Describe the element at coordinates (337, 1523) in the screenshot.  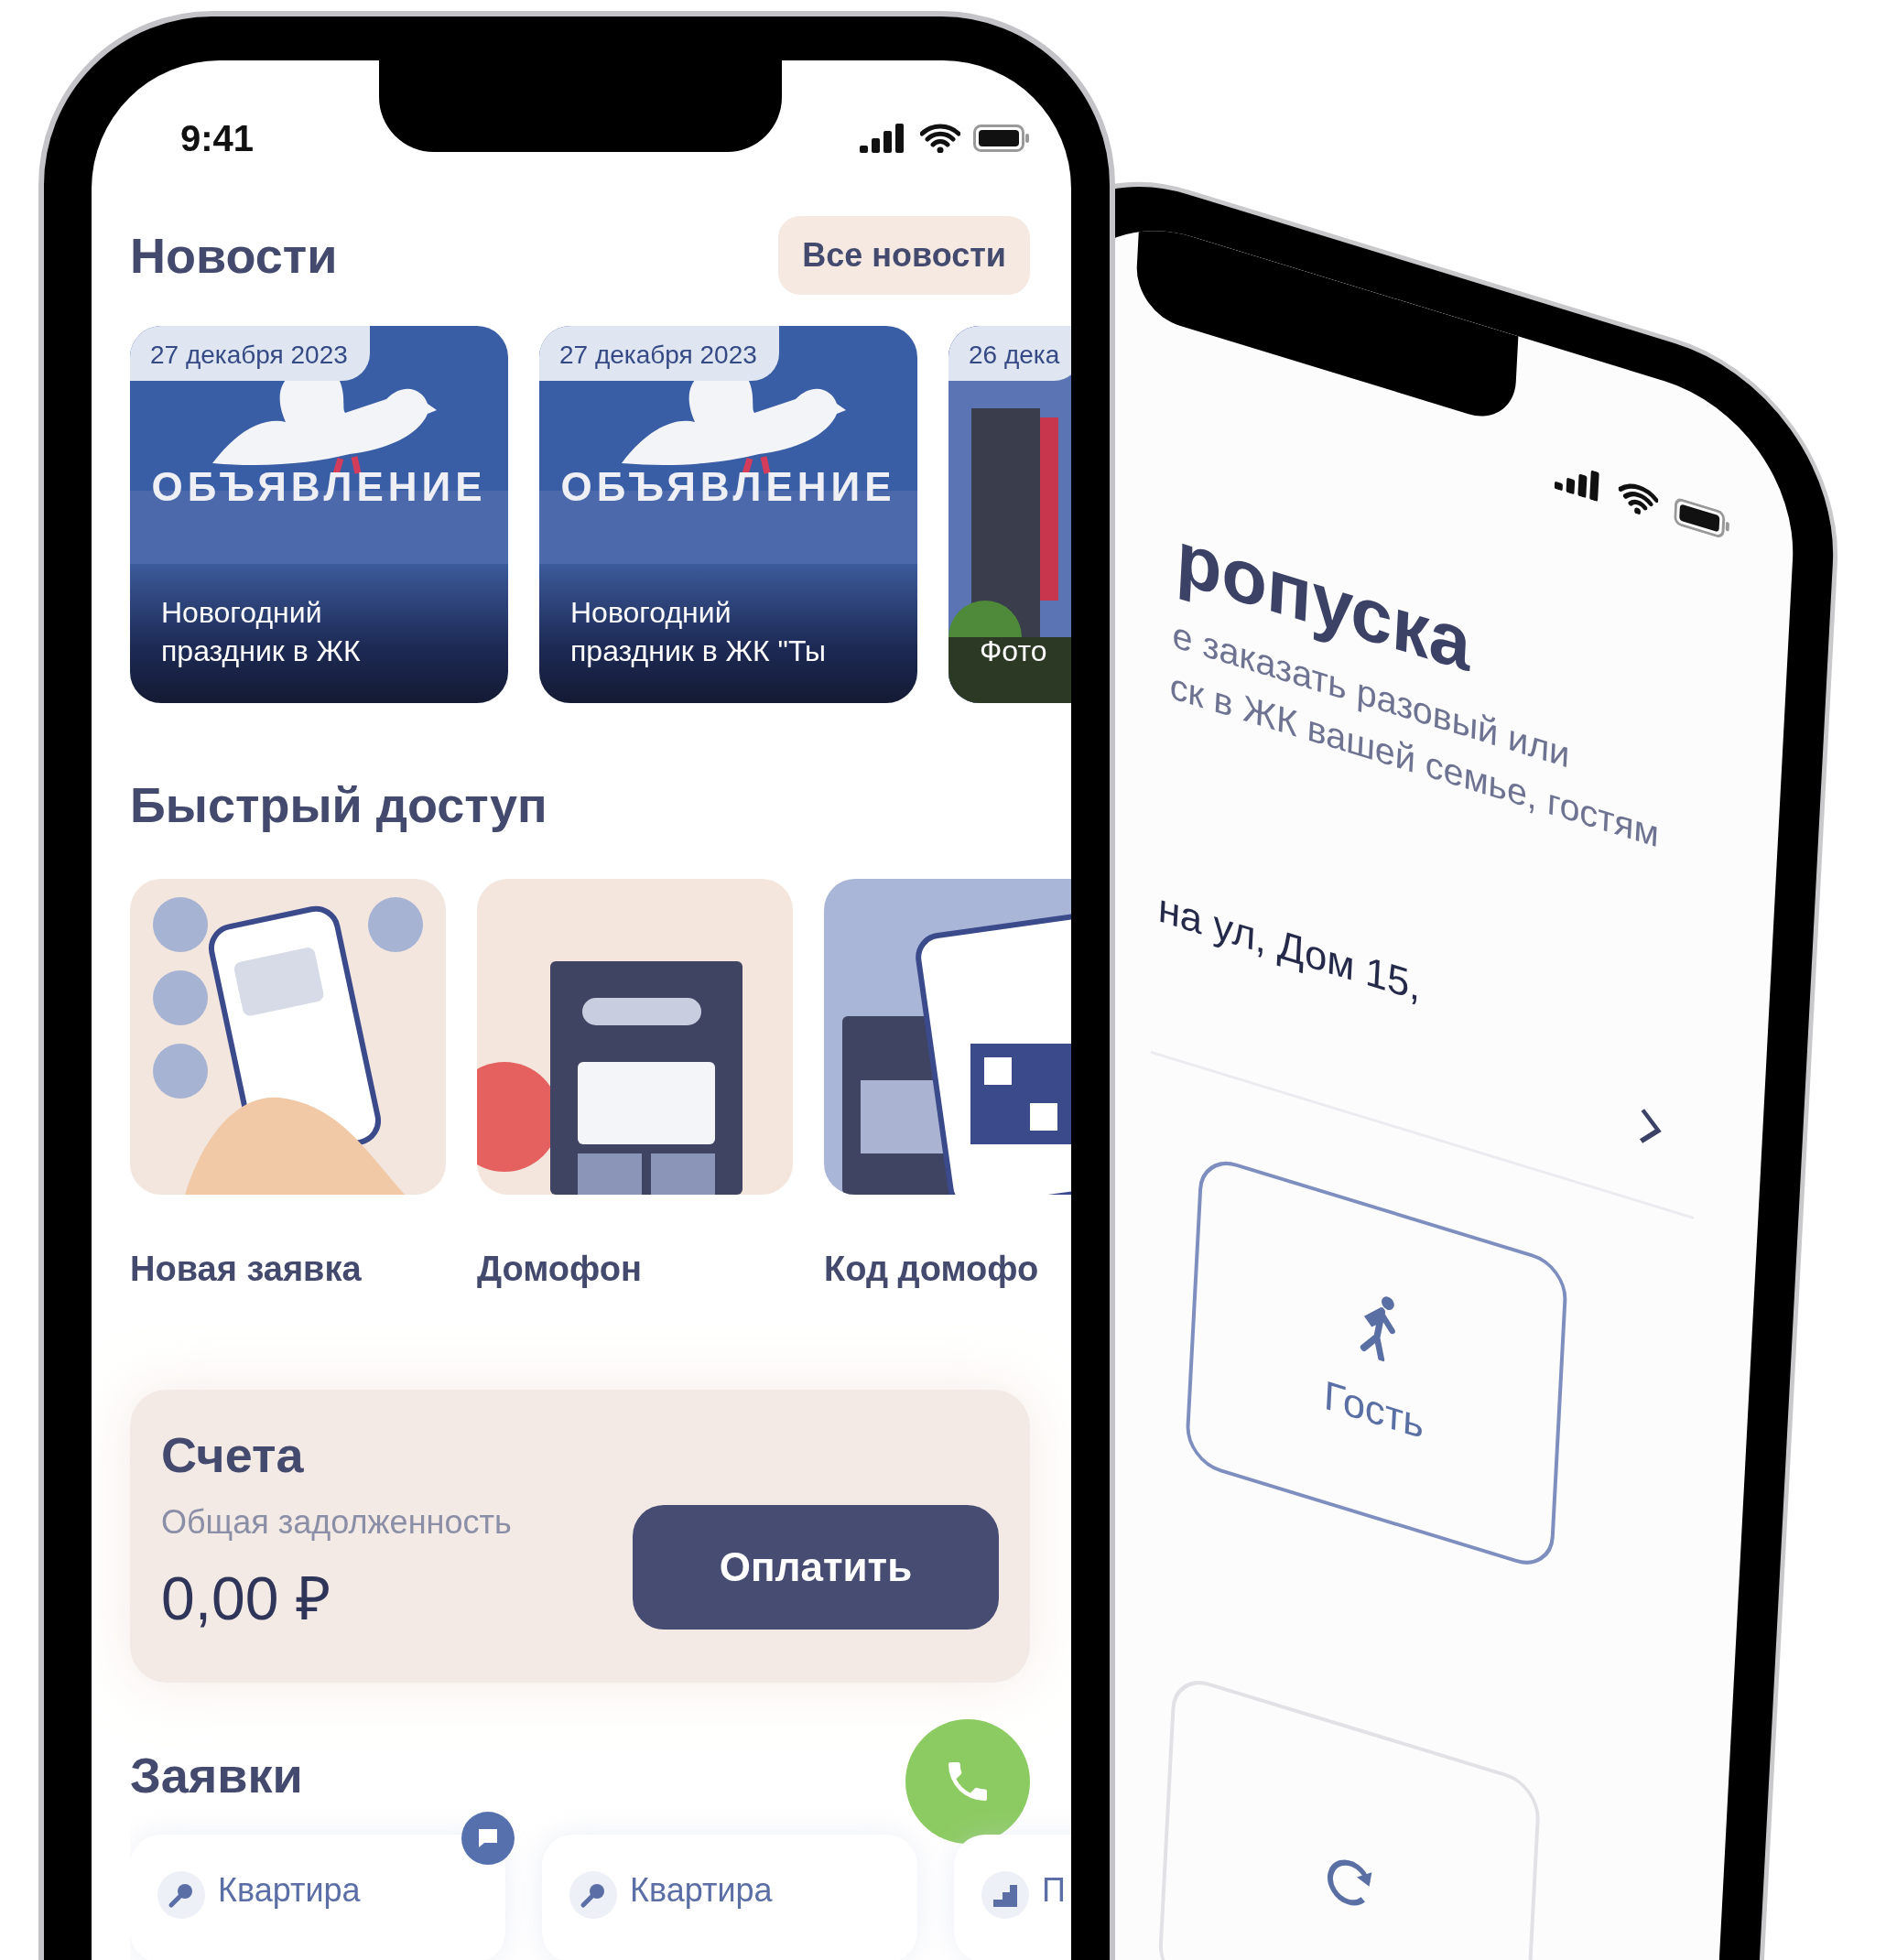
I see `debt-label: Общая задолженность` at that location.